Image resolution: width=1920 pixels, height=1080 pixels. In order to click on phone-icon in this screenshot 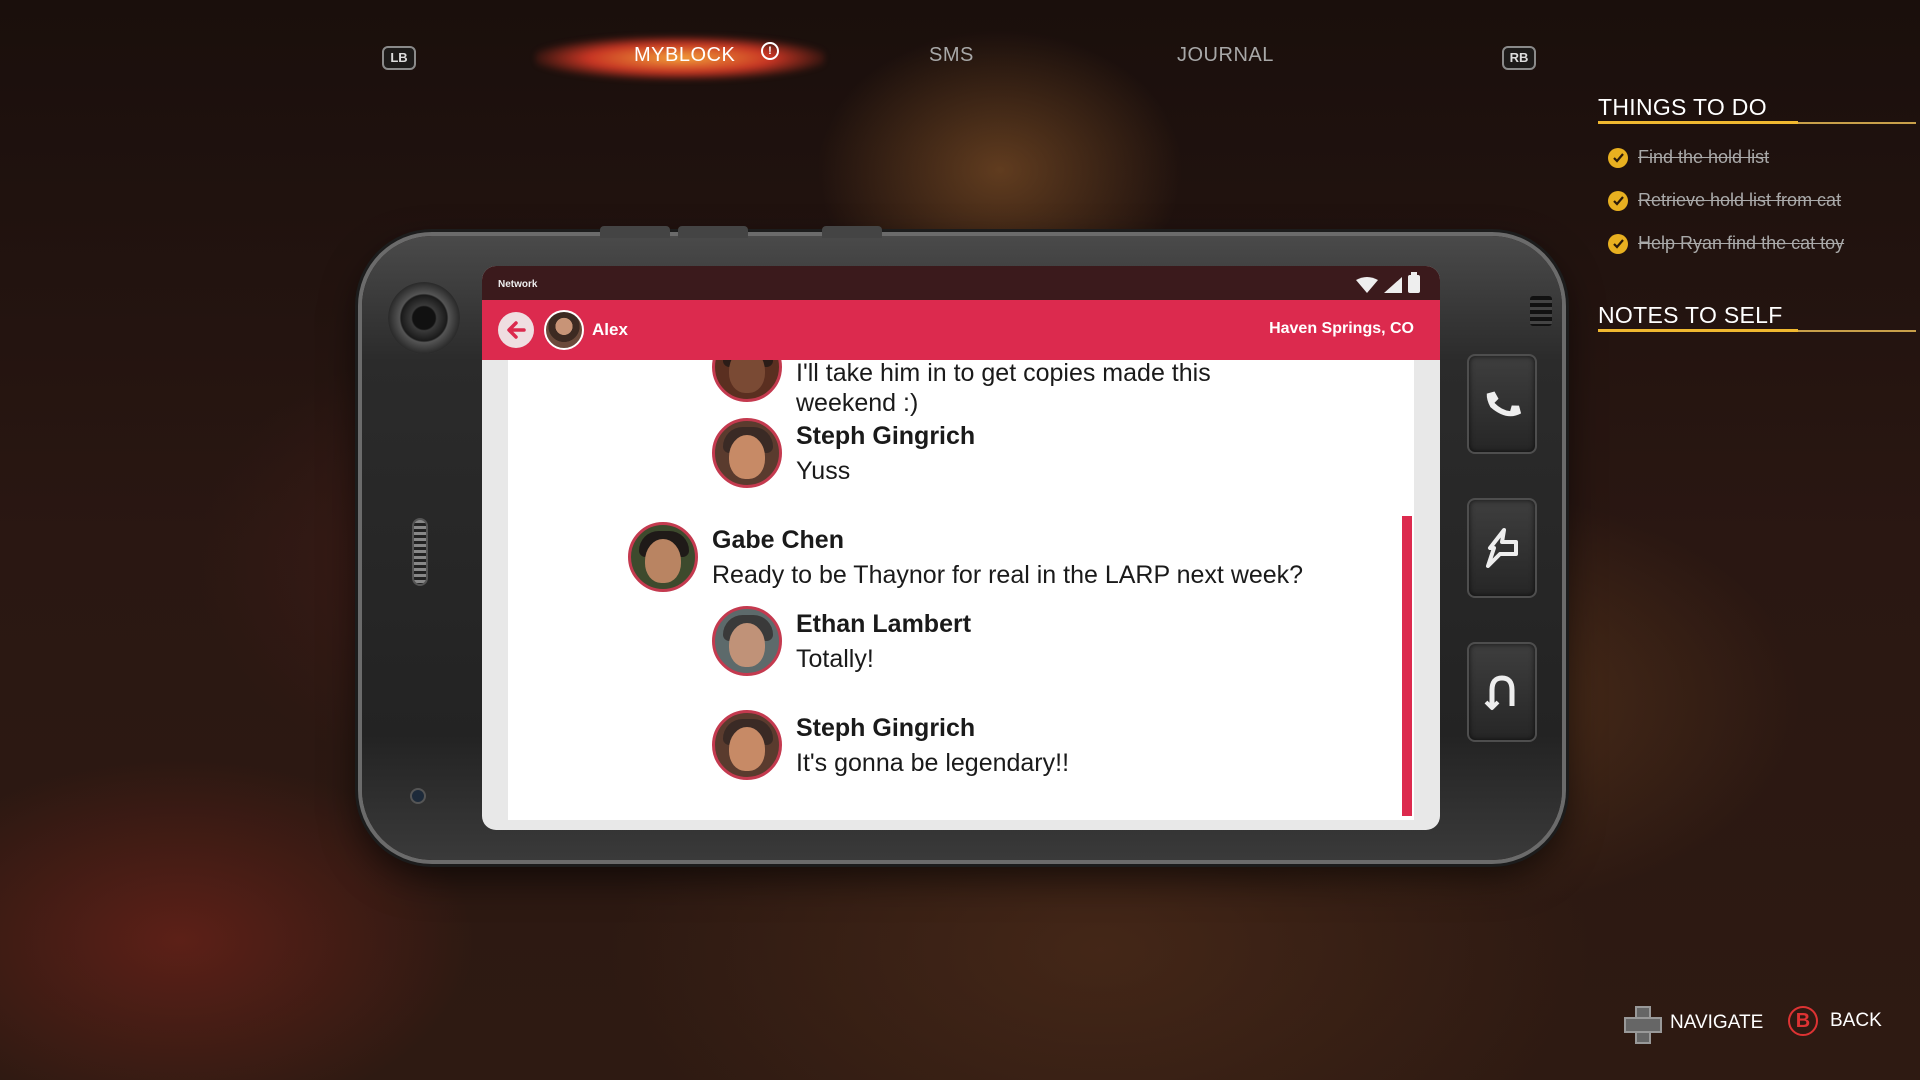, I will do `click(1504, 404)`.